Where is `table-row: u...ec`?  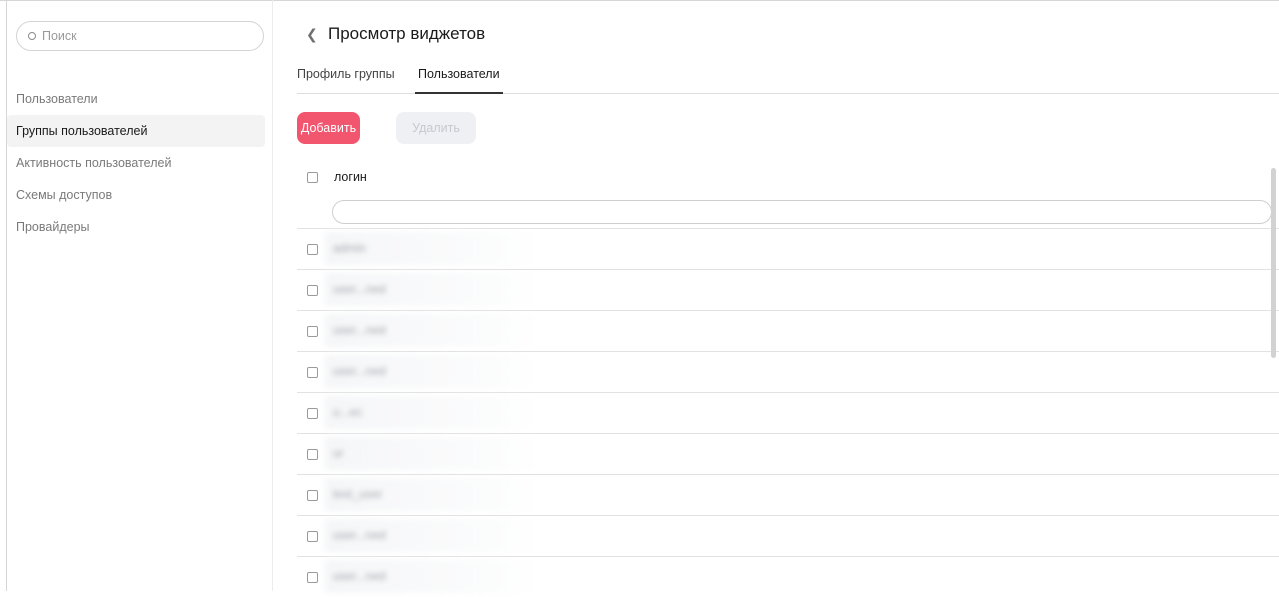 table-row: u...ec is located at coordinates (788, 412).